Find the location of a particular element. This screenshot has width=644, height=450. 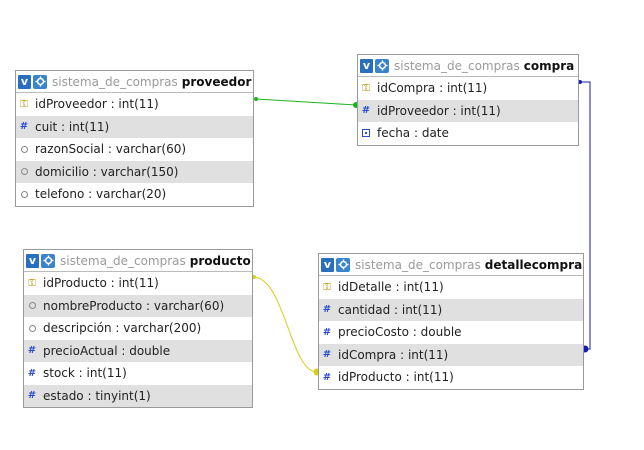

column-row: ⚿ idProveedor : int(11) is located at coordinates (134, 104).